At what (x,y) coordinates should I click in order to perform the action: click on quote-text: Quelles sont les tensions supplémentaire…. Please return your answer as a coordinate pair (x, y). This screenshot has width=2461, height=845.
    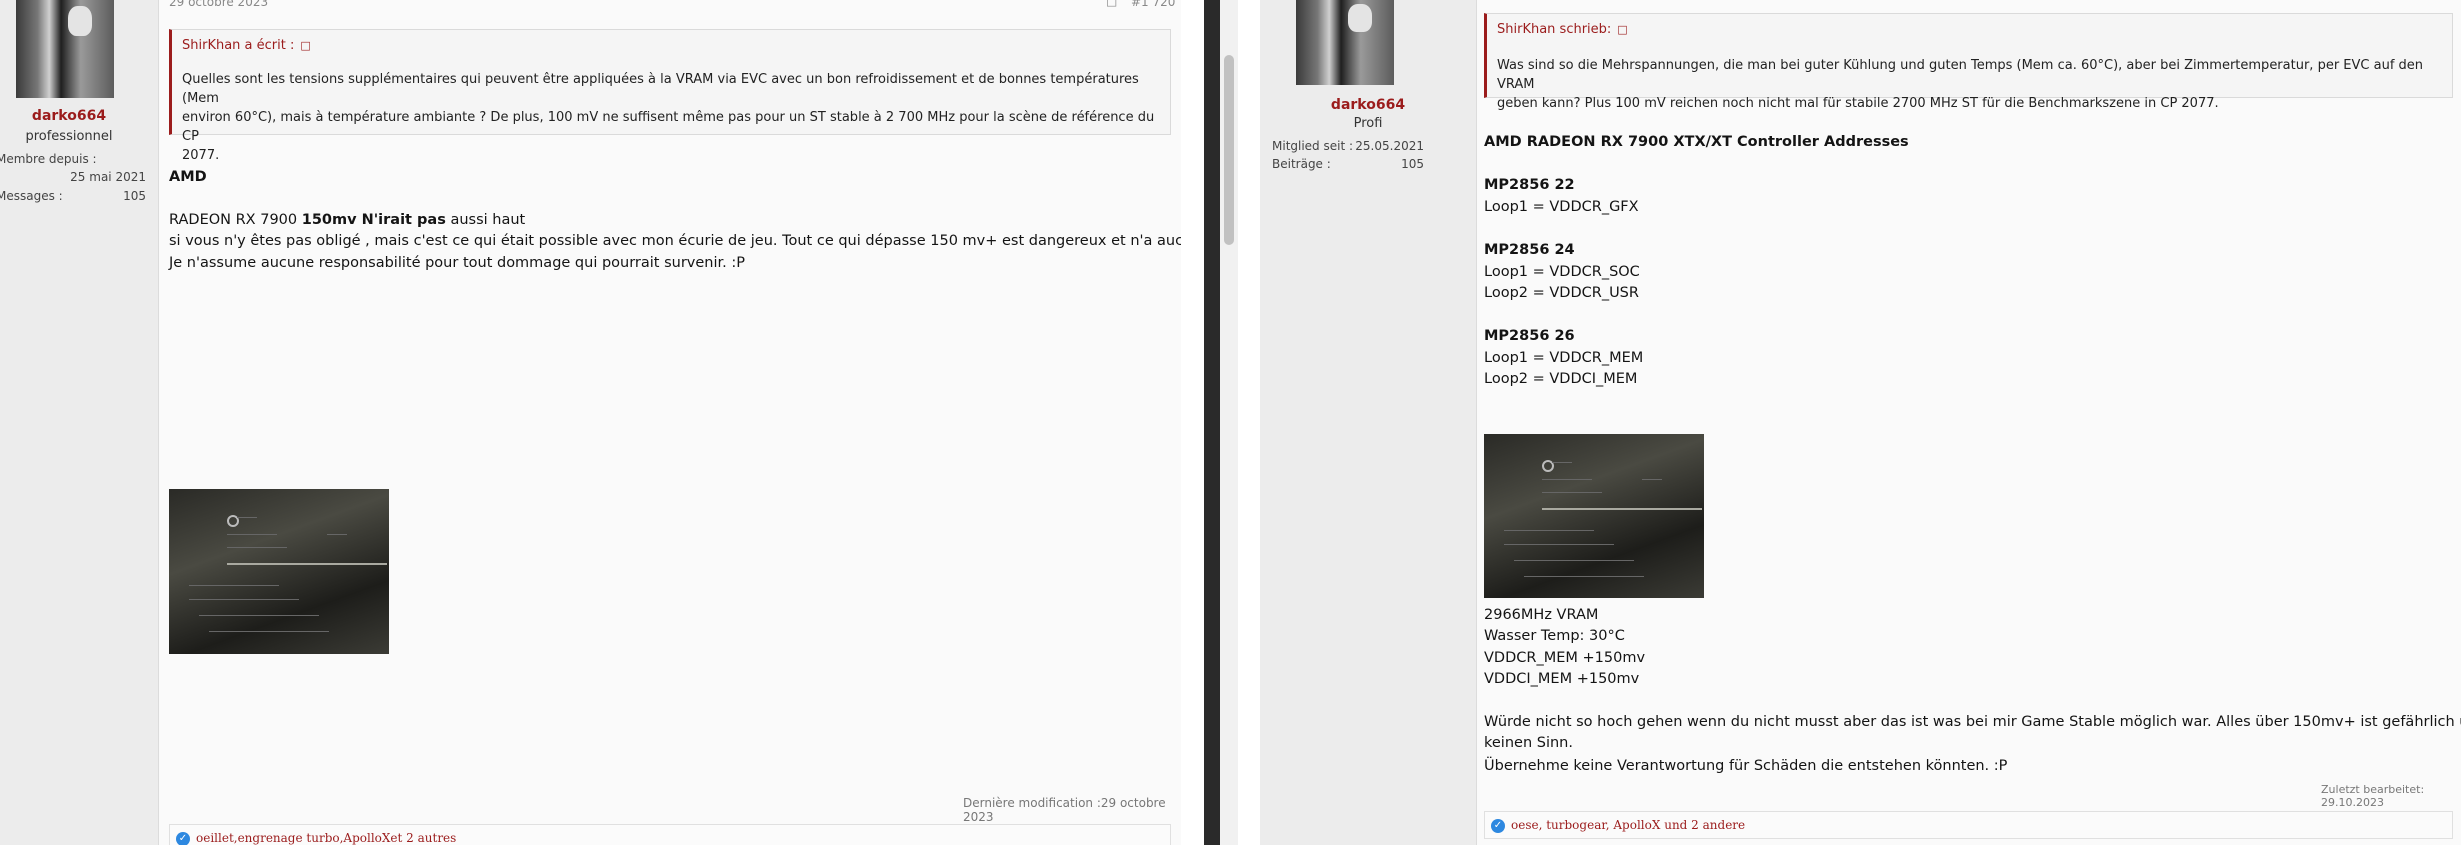
    Looking at the image, I should click on (671, 117).